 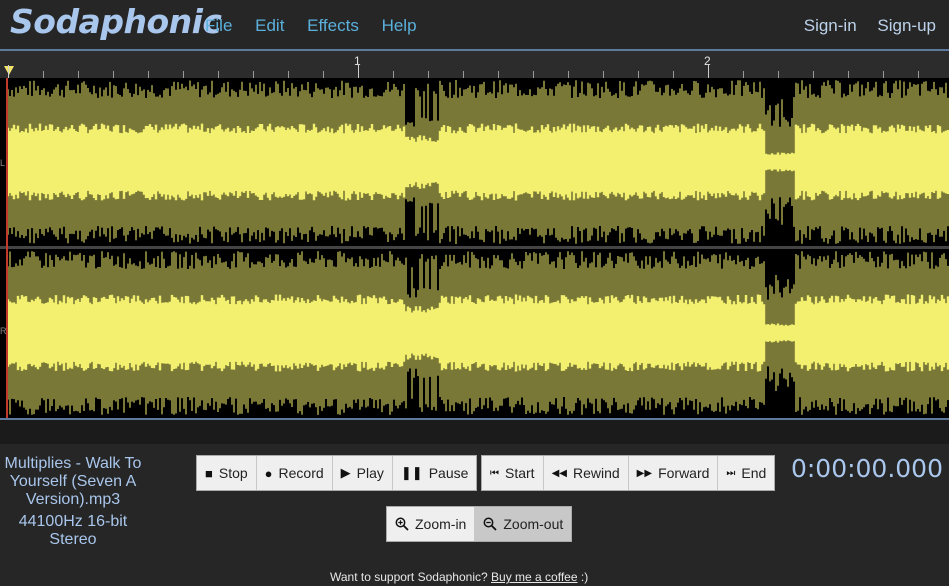 What do you see at coordinates (866, 468) in the screenshot?
I see `time-display: 0:00:00.000` at bounding box center [866, 468].